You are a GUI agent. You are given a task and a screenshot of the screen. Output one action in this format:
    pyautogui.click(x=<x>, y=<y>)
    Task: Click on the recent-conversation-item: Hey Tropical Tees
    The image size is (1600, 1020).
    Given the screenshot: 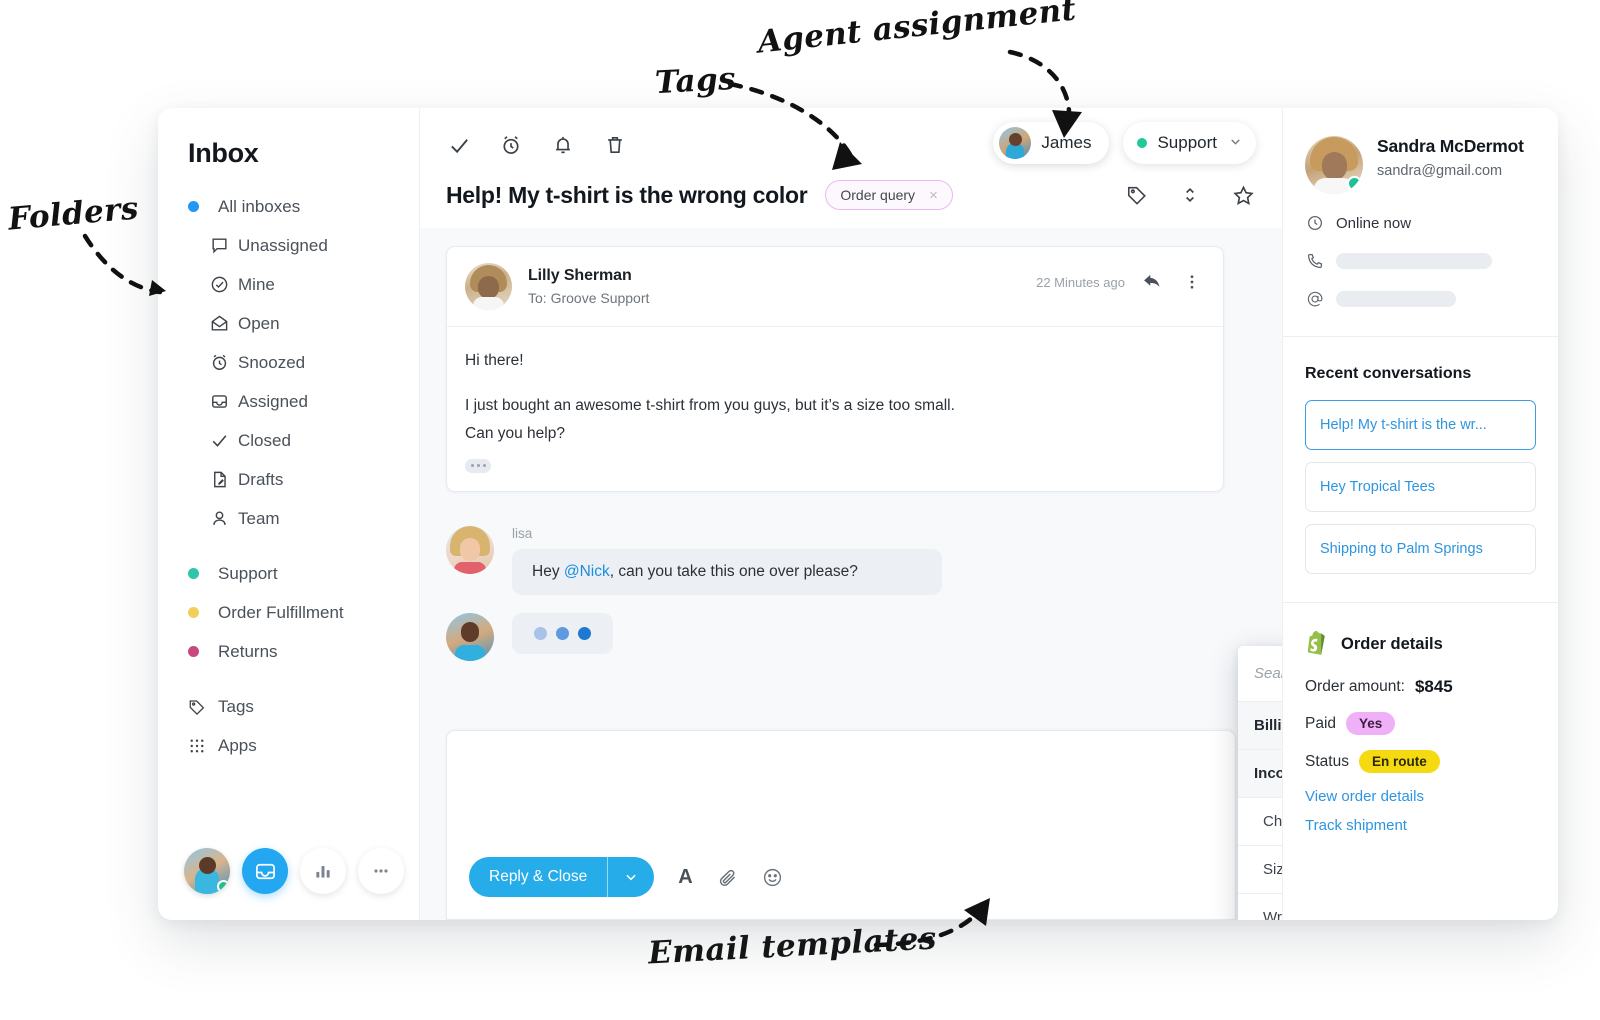 What is the action you would take?
    pyautogui.click(x=1420, y=487)
    